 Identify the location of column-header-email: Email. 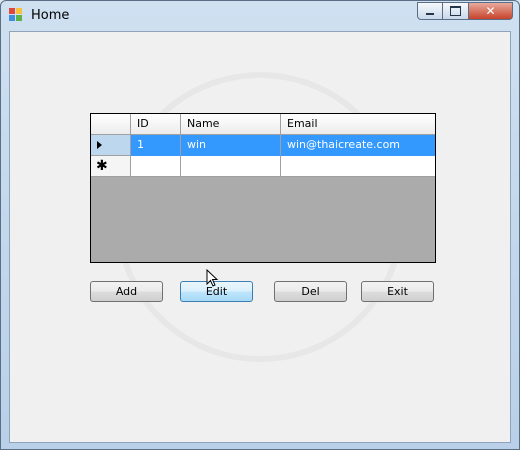
(358, 124).